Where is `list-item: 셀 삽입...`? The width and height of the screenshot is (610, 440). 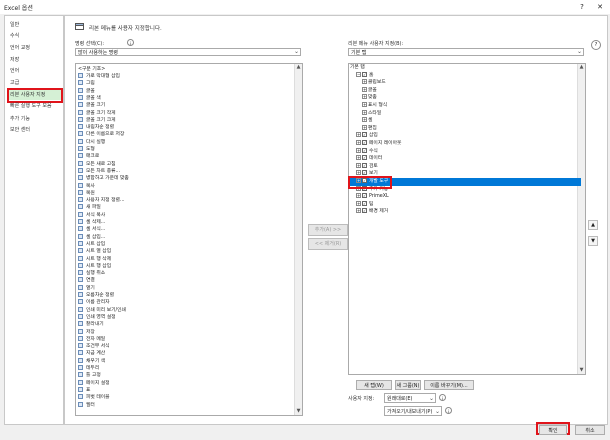 list-item: 셀 삽입... is located at coordinates (91, 237).